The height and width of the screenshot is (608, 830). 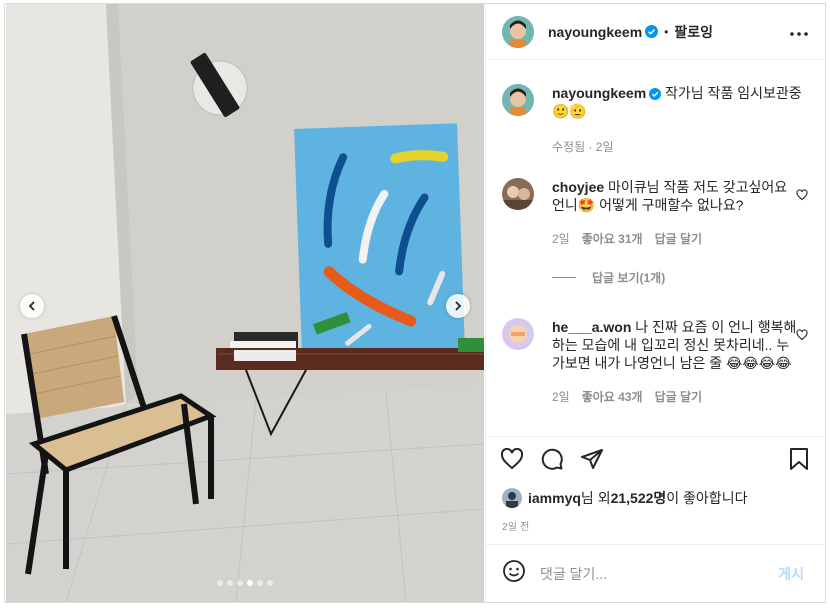 What do you see at coordinates (516, 527) in the screenshot?
I see `post-timestamp: 2일 전` at bounding box center [516, 527].